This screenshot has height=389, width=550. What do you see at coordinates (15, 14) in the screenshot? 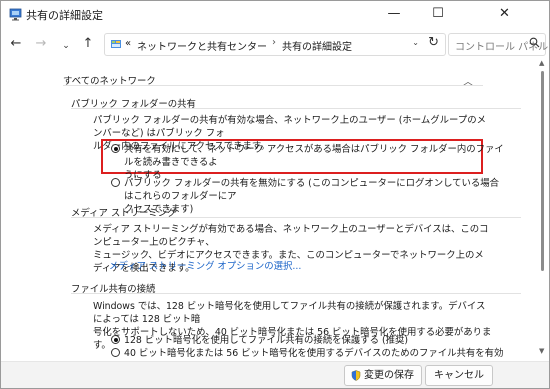
I see `network-sharing-icon` at bounding box center [15, 14].